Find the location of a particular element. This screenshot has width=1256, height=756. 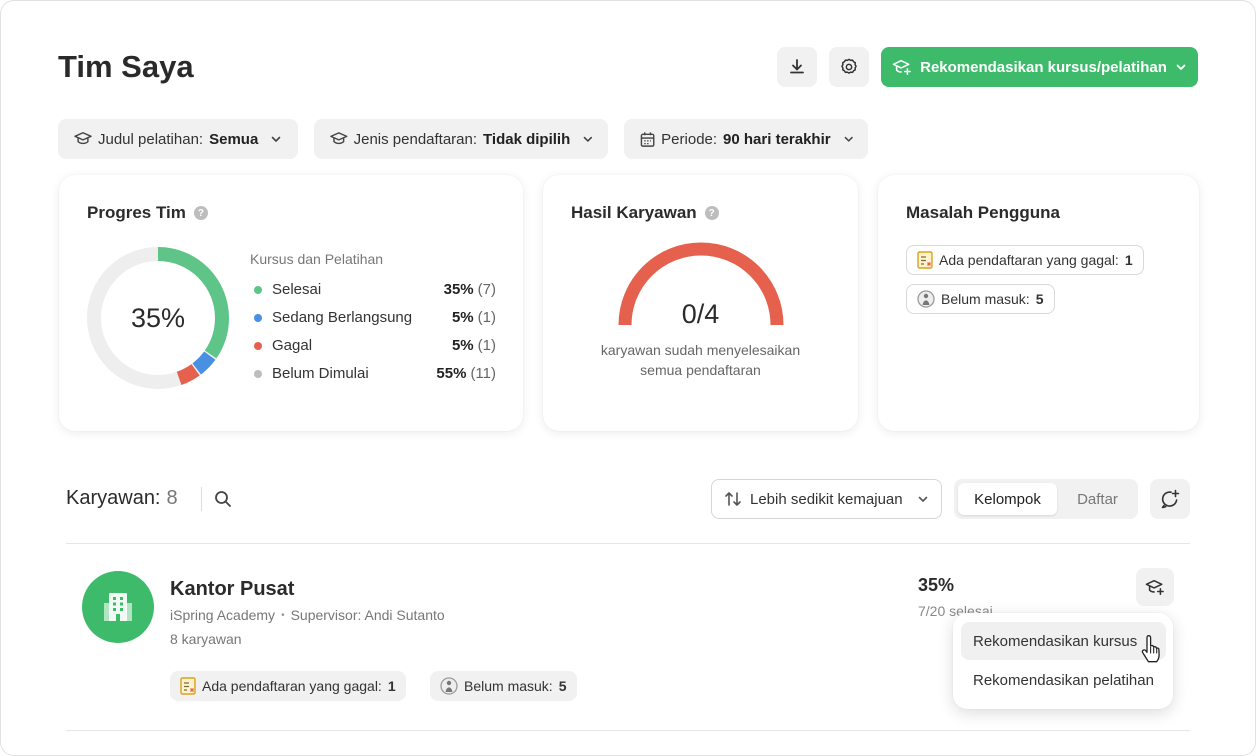

recommend-course-button: Rekomendasikan kursus/pelatihan is located at coordinates (1039, 67).